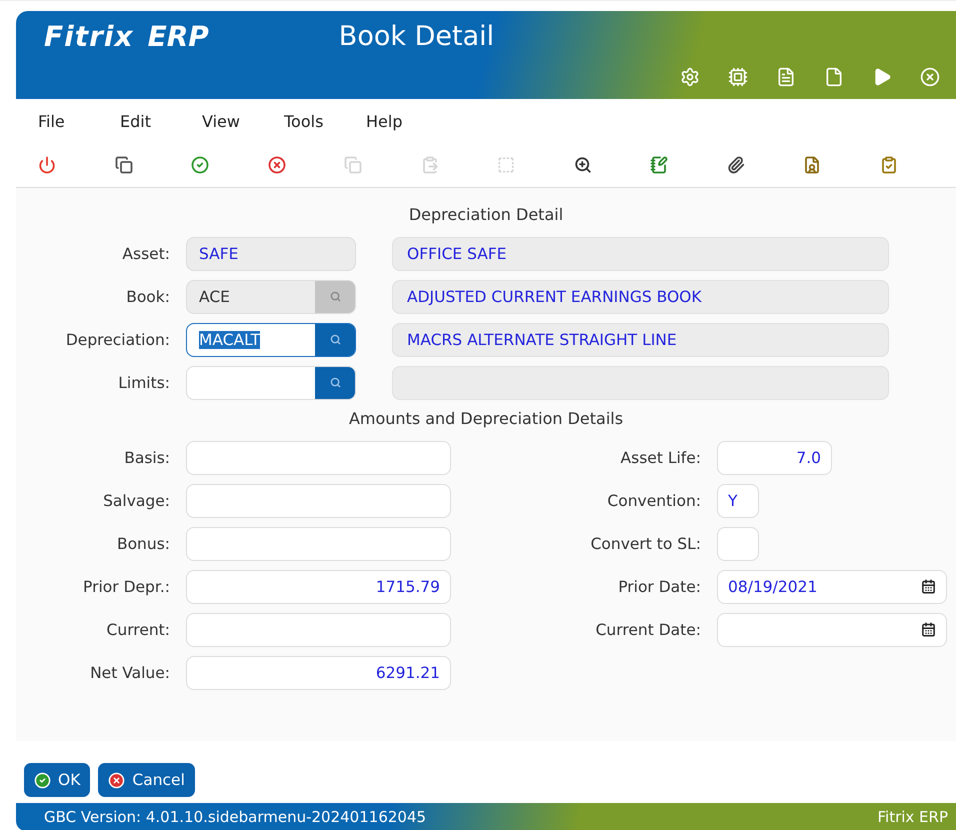 This screenshot has height=830, width=956. What do you see at coordinates (738, 77) in the screenshot?
I see `chip-icon` at bounding box center [738, 77].